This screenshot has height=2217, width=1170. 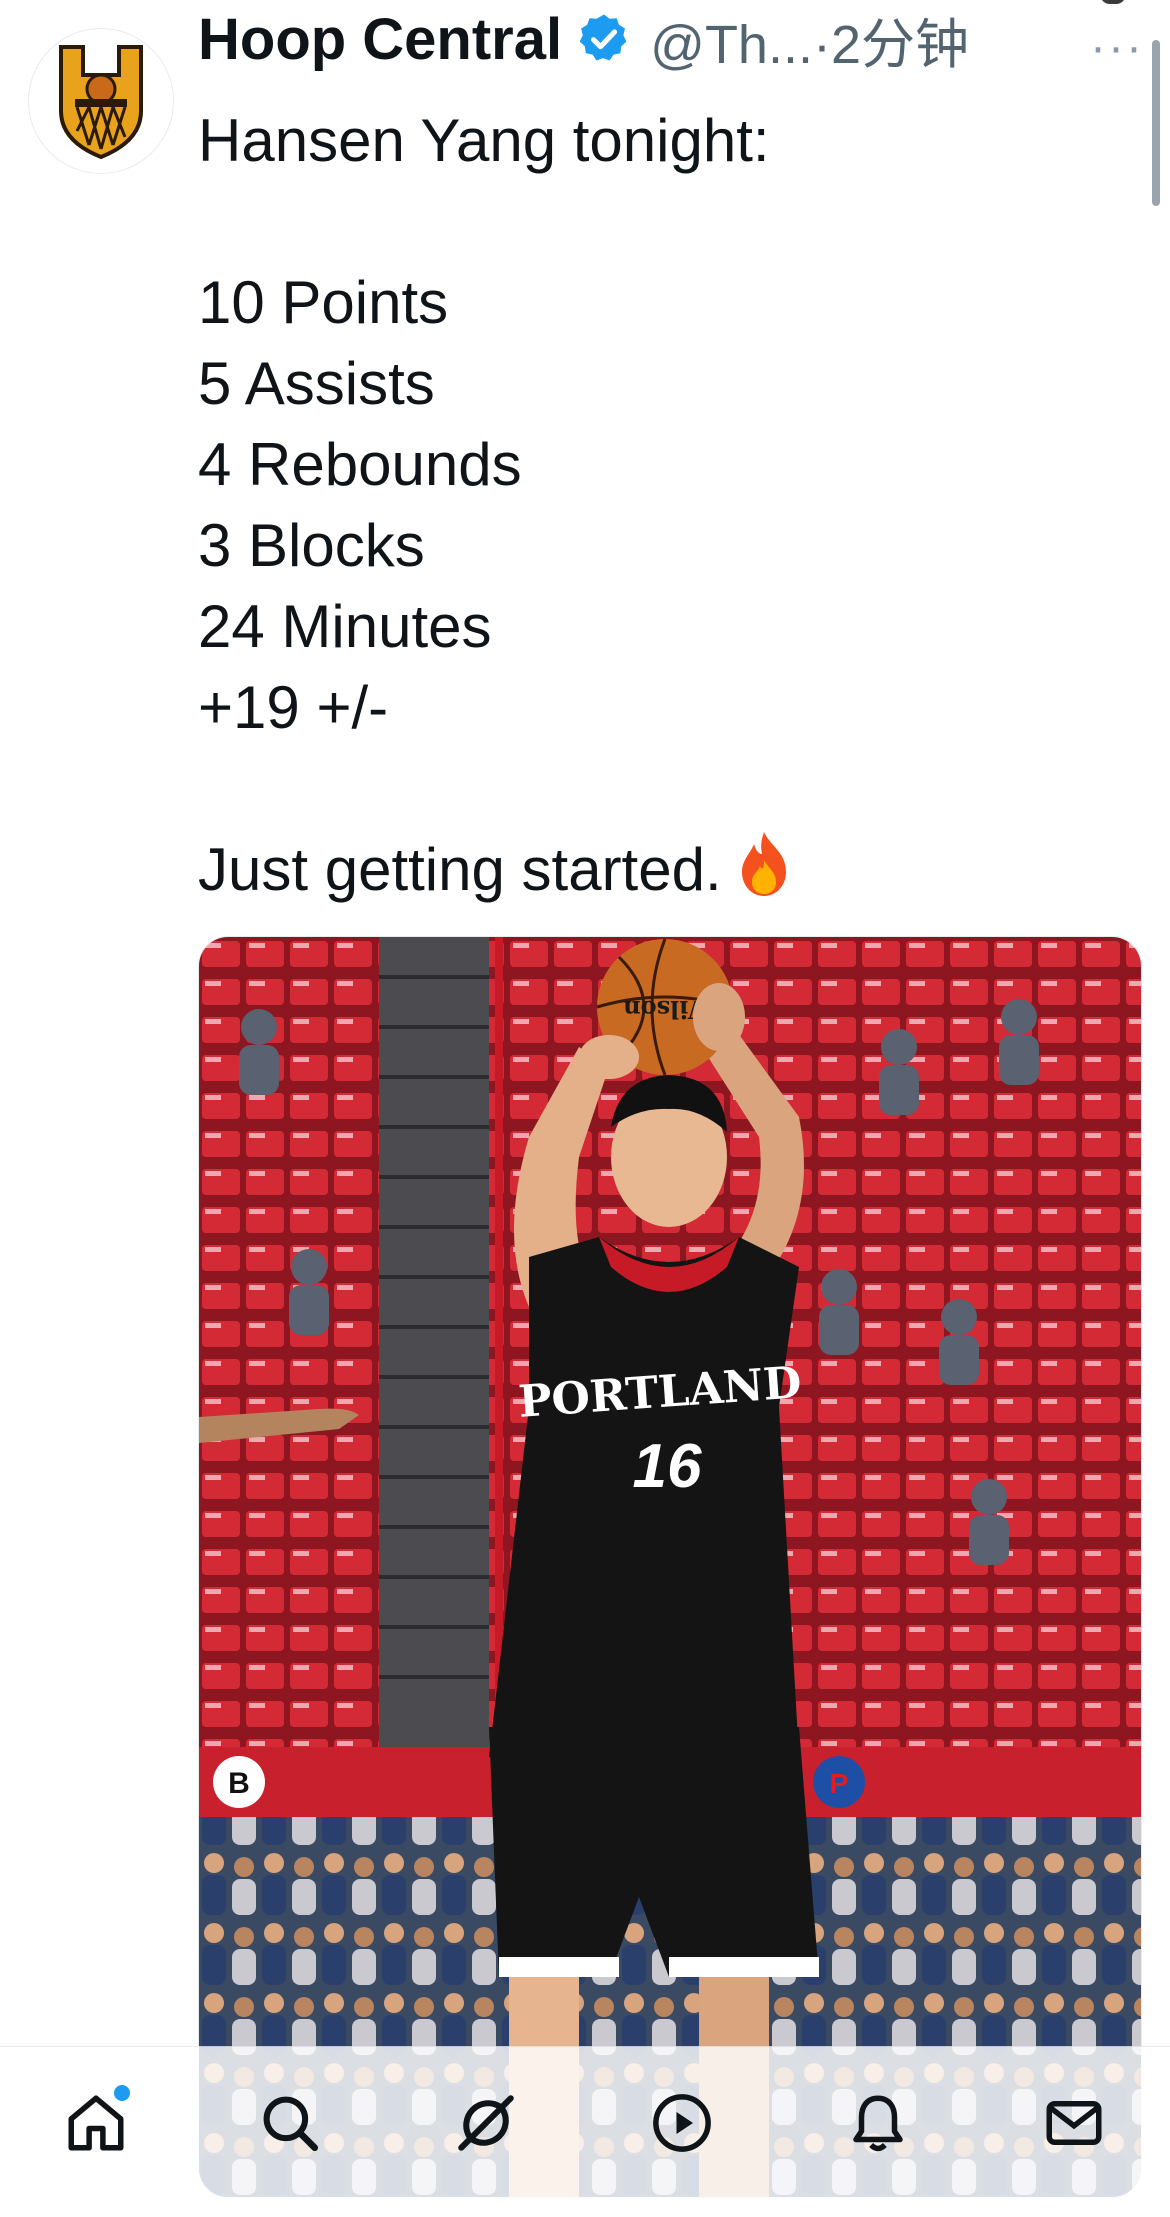 What do you see at coordinates (604, 39) in the screenshot?
I see `verified-badge-icon` at bounding box center [604, 39].